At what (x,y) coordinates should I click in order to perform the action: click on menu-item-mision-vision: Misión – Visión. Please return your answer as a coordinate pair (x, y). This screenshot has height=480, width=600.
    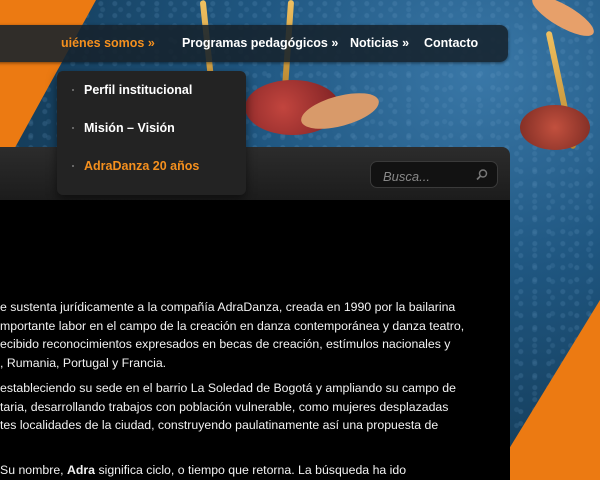
    Looking at the image, I should click on (123, 128).